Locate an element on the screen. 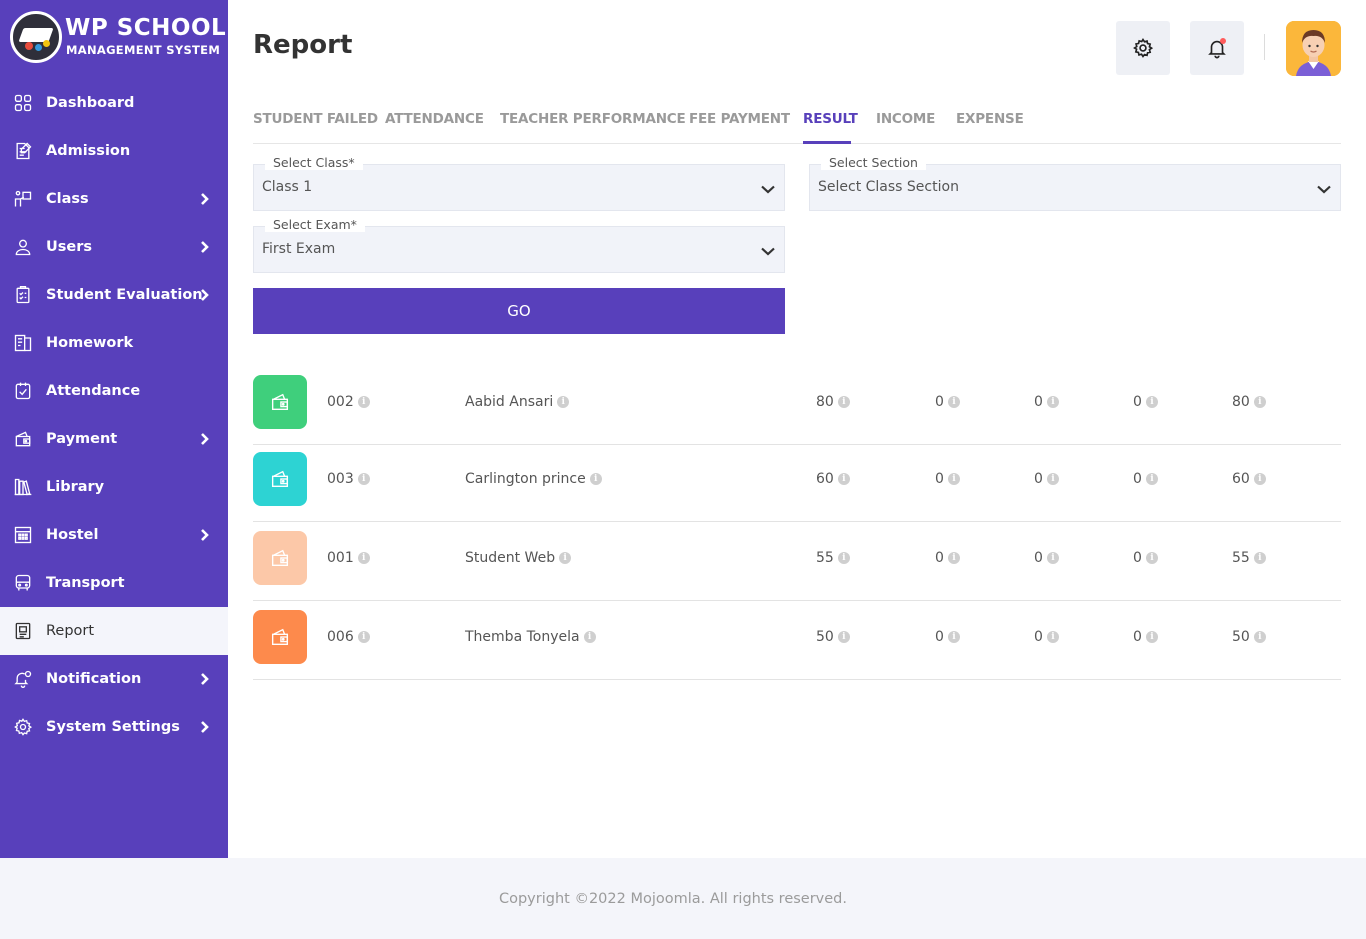  sidebar-item-hostel: Hostel is located at coordinates (114, 535).